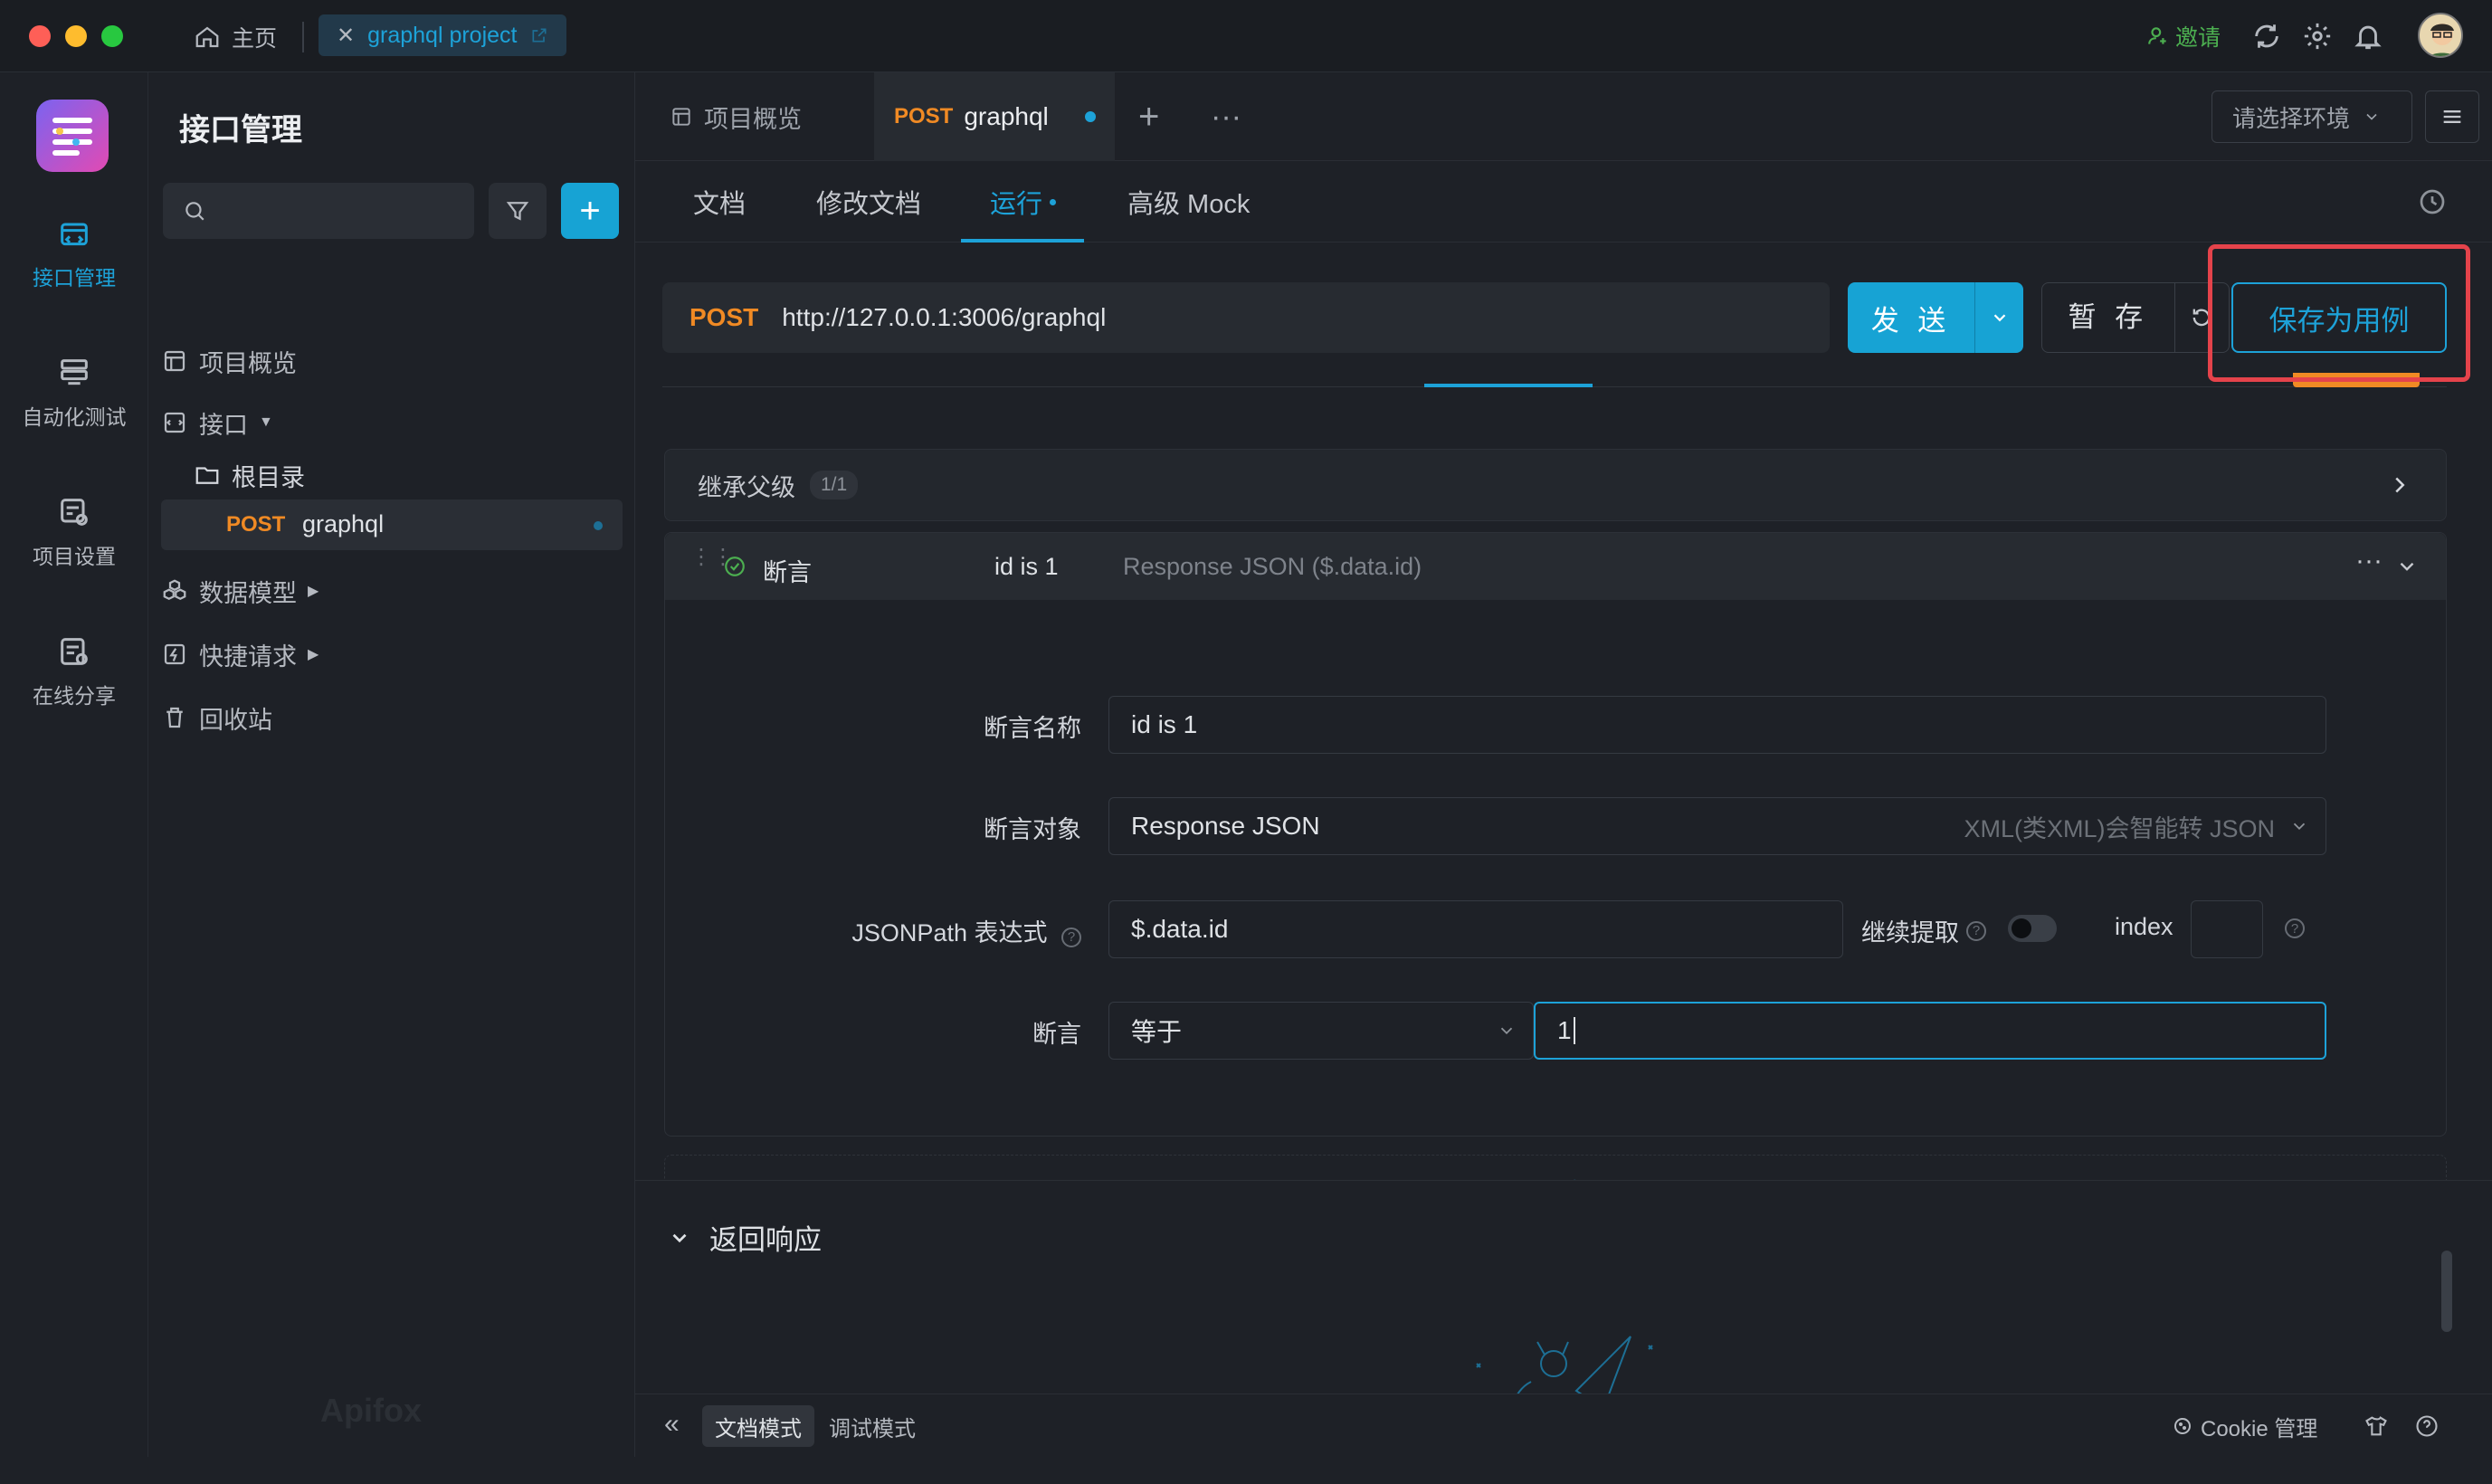 Image resolution: width=2492 pixels, height=1484 pixels. I want to click on assert-operator-select: 等于, so click(1321, 1031).